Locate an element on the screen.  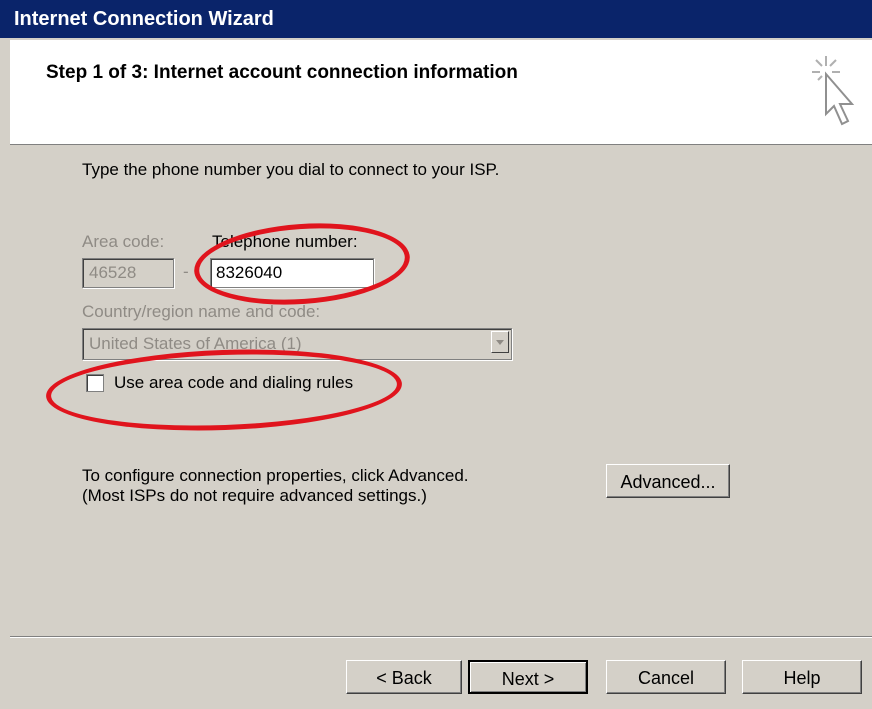
help-button: Help is located at coordinates (802, 677).